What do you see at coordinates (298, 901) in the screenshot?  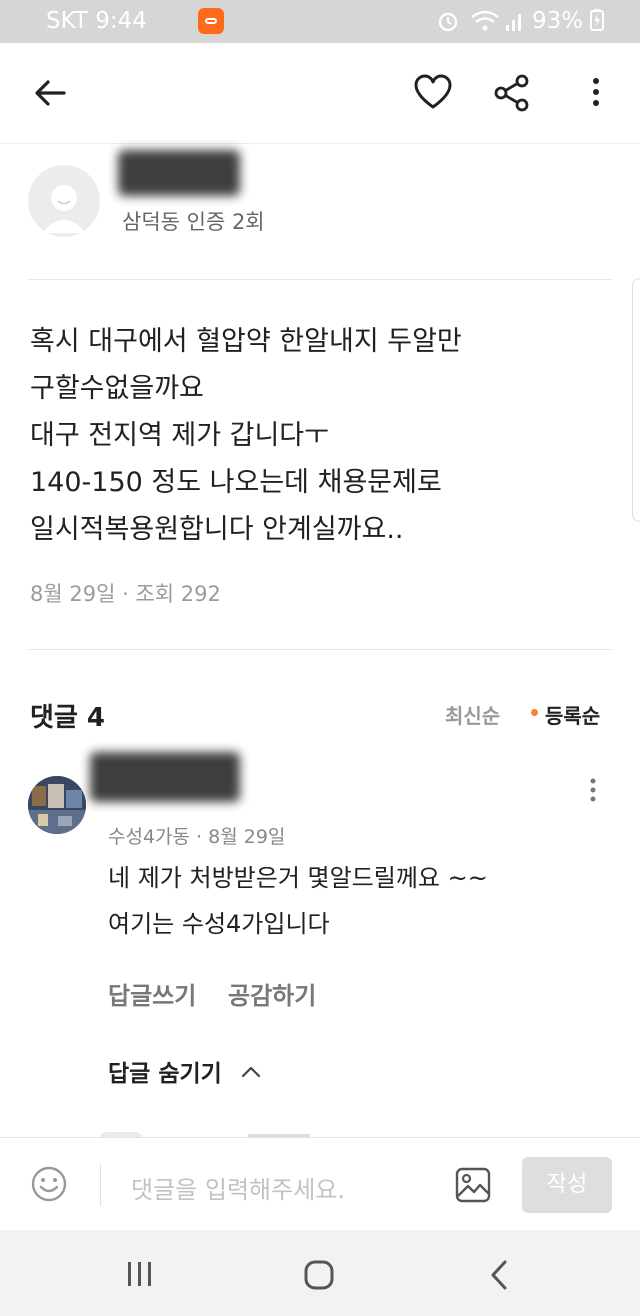 I see `comment-body: 네 제가 처방받은거 몇알드릴께요 ~~ 여기는 수성4가입니다` at bounding box center [298, 901].